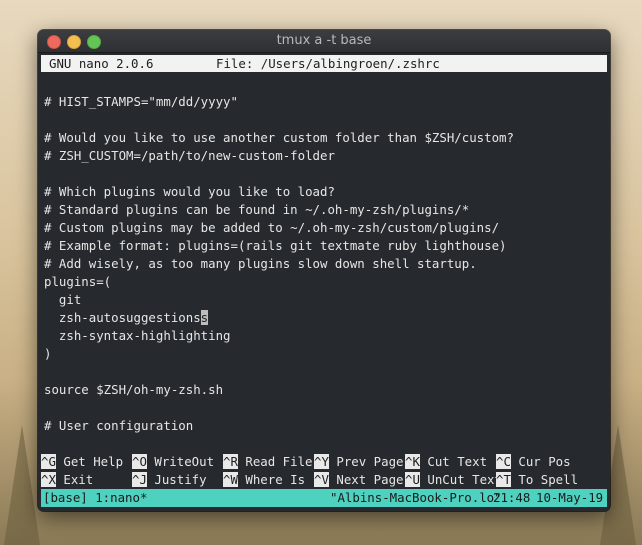 This screenshot has width=642, height=545. Describe the element at coordinates (176, 479) in the screenshot. I see `shortcut-label: Justify` at that location.